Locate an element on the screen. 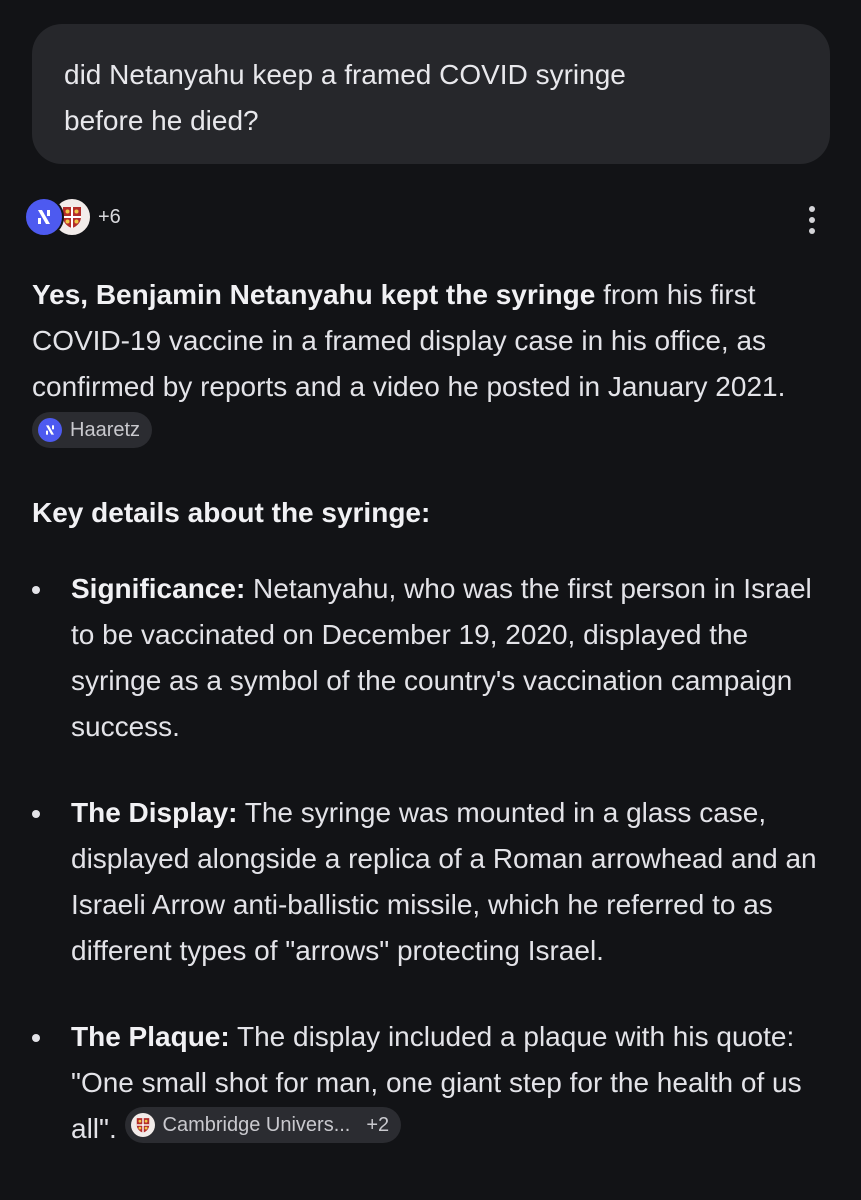 This screenshot has width=861, height=1200. chip-extra-count: +2 is located at coordinates (378, 1125).